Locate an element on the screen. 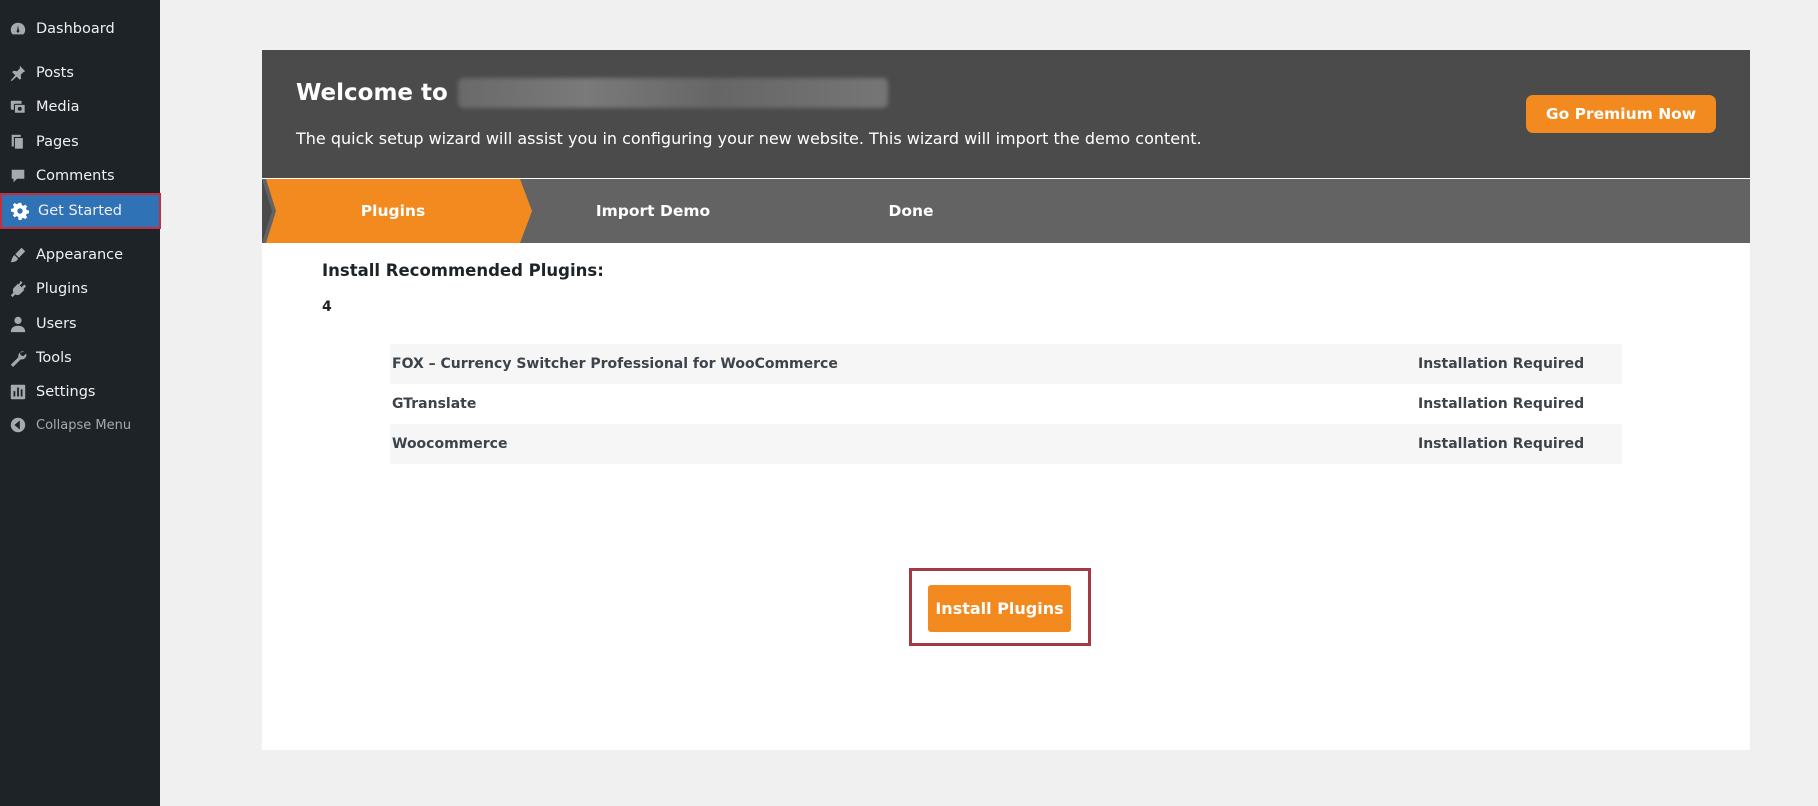 The image size is (1818, 806). plugin-name: GTranslate is located at coordinates (434, 404).